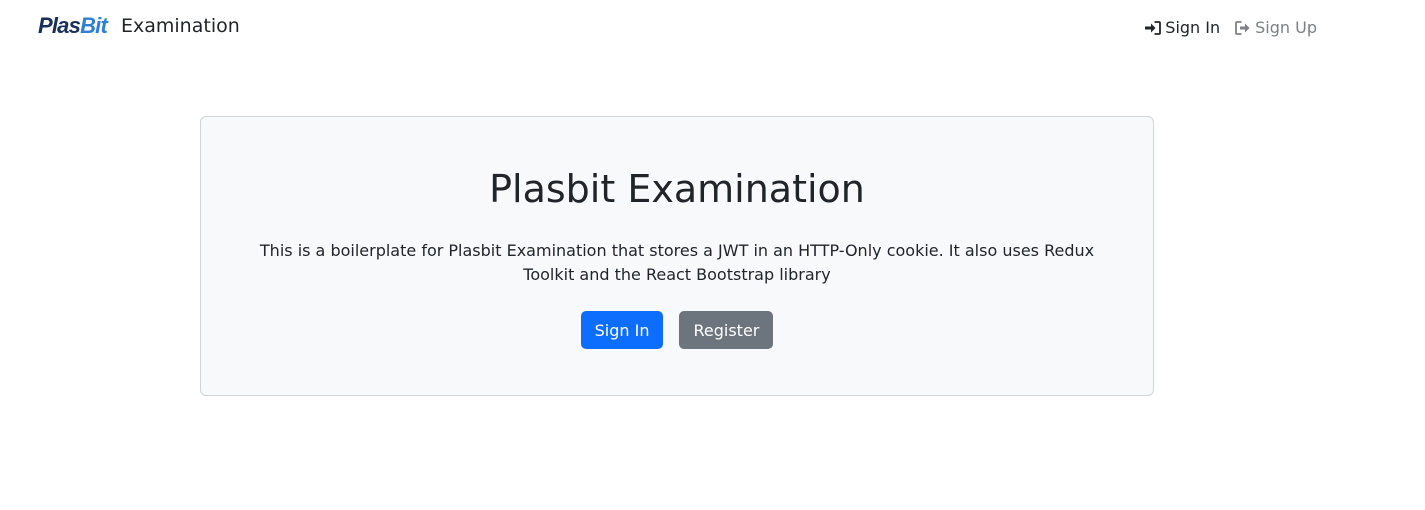  What do you see at coordinates (726, 330) in the screenshot?
I see `register-button: Register` at bounding box center [726, 330].